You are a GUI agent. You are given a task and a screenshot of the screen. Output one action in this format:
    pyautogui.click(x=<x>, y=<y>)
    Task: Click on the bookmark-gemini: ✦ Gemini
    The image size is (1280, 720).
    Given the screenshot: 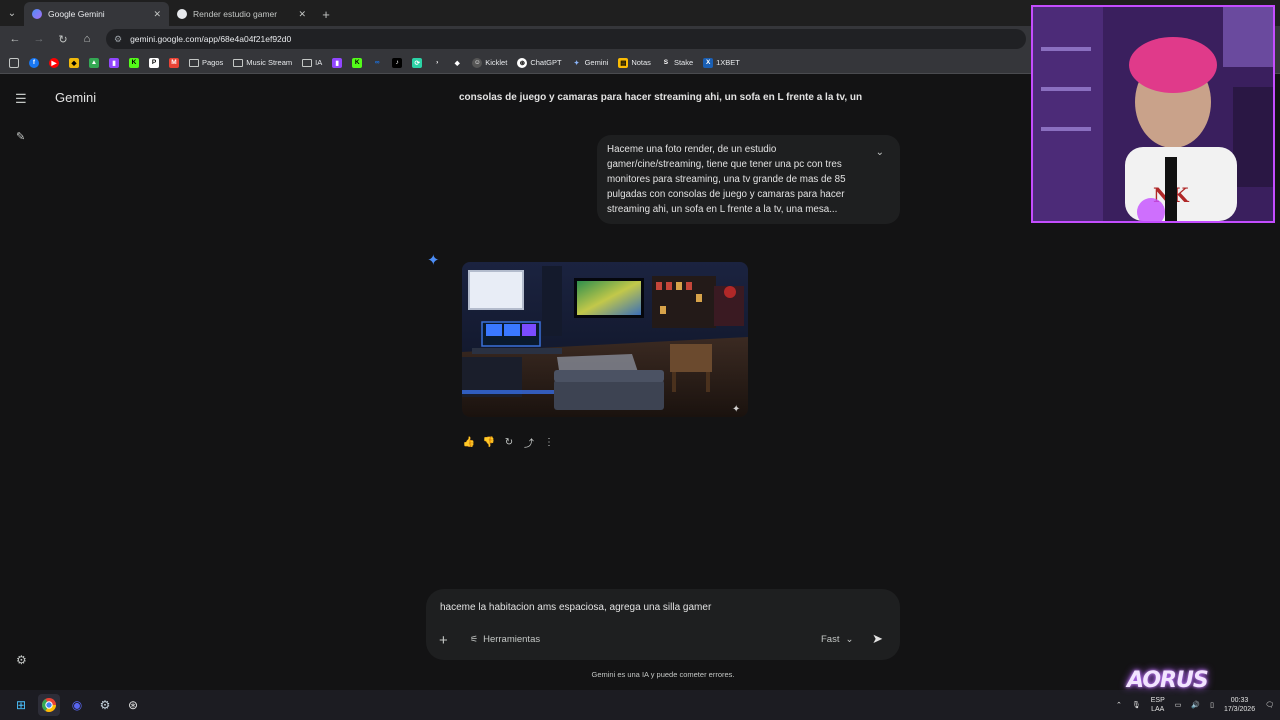 What is the action you would take?
    pyautogui.click(x=590, y=63)
    